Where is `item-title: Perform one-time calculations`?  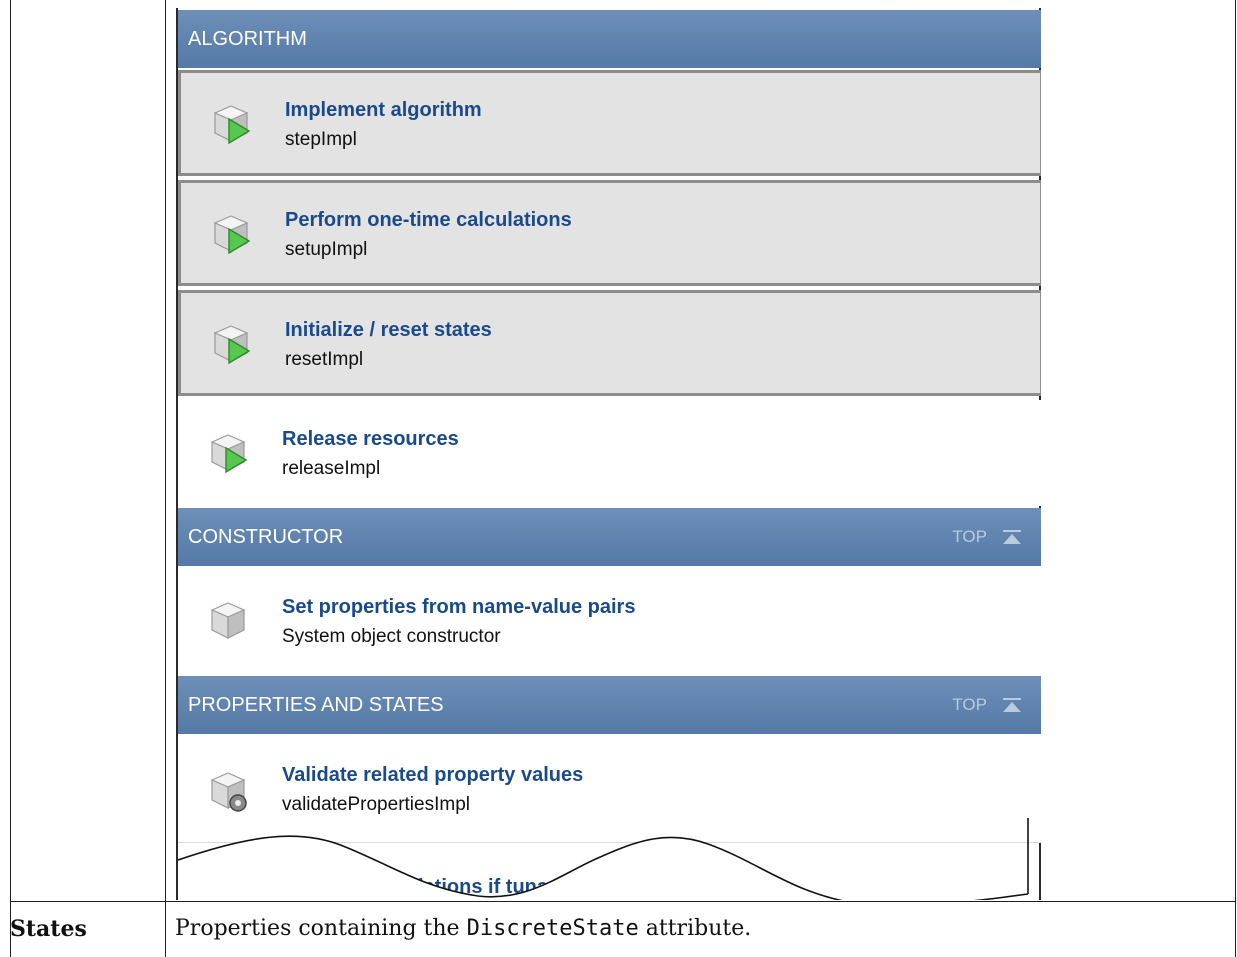
item-title: Perform one-time calculations is located at coordinates (428, 220).